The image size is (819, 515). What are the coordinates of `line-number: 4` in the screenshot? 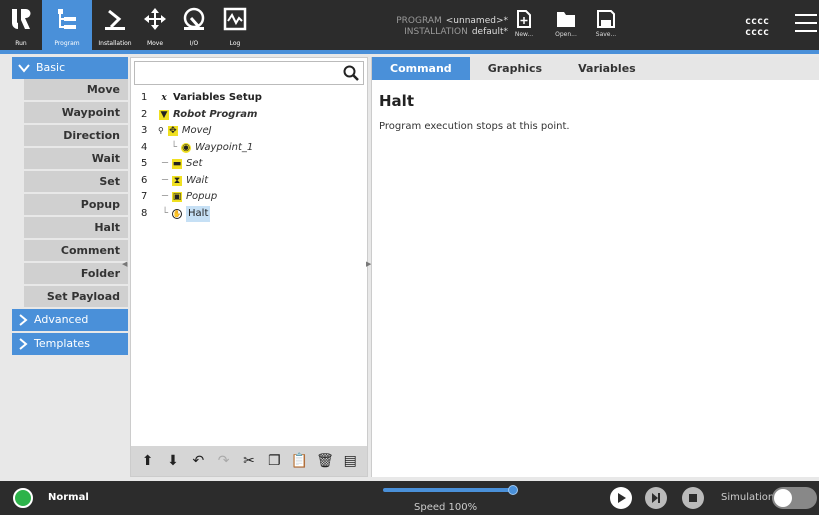 It's located at (144, 147).